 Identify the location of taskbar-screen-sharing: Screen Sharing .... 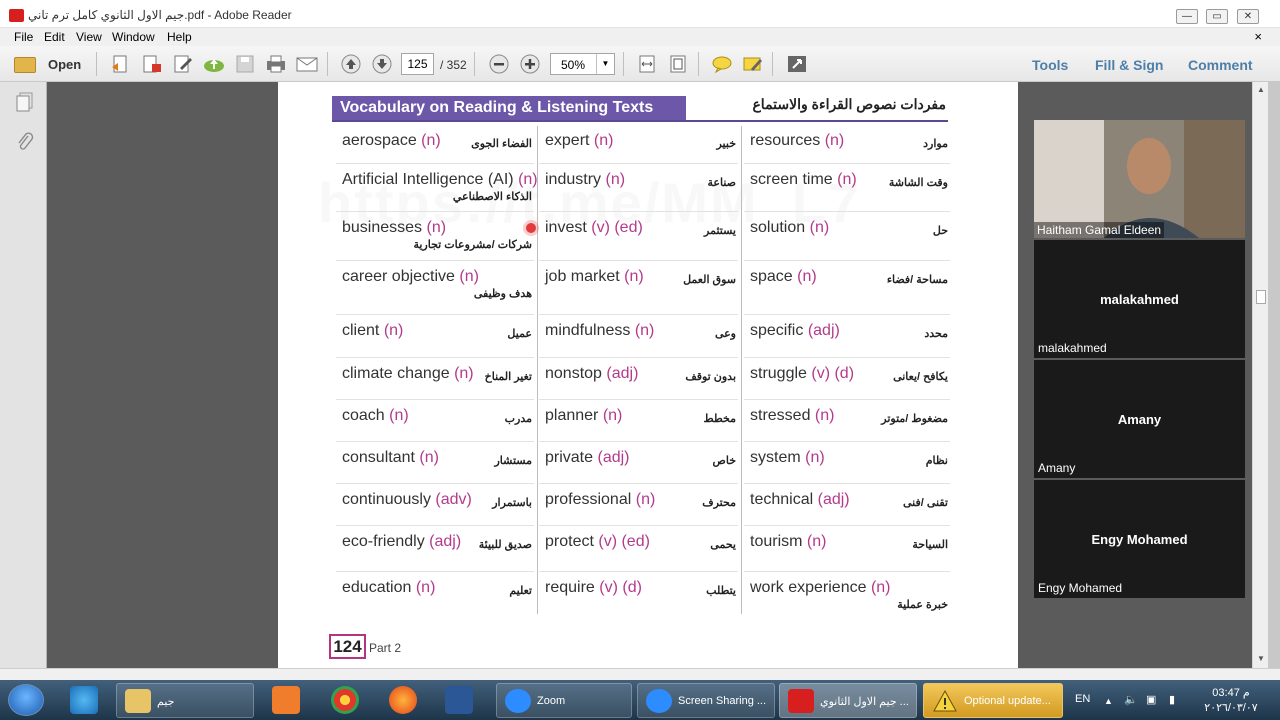
(706, 700).